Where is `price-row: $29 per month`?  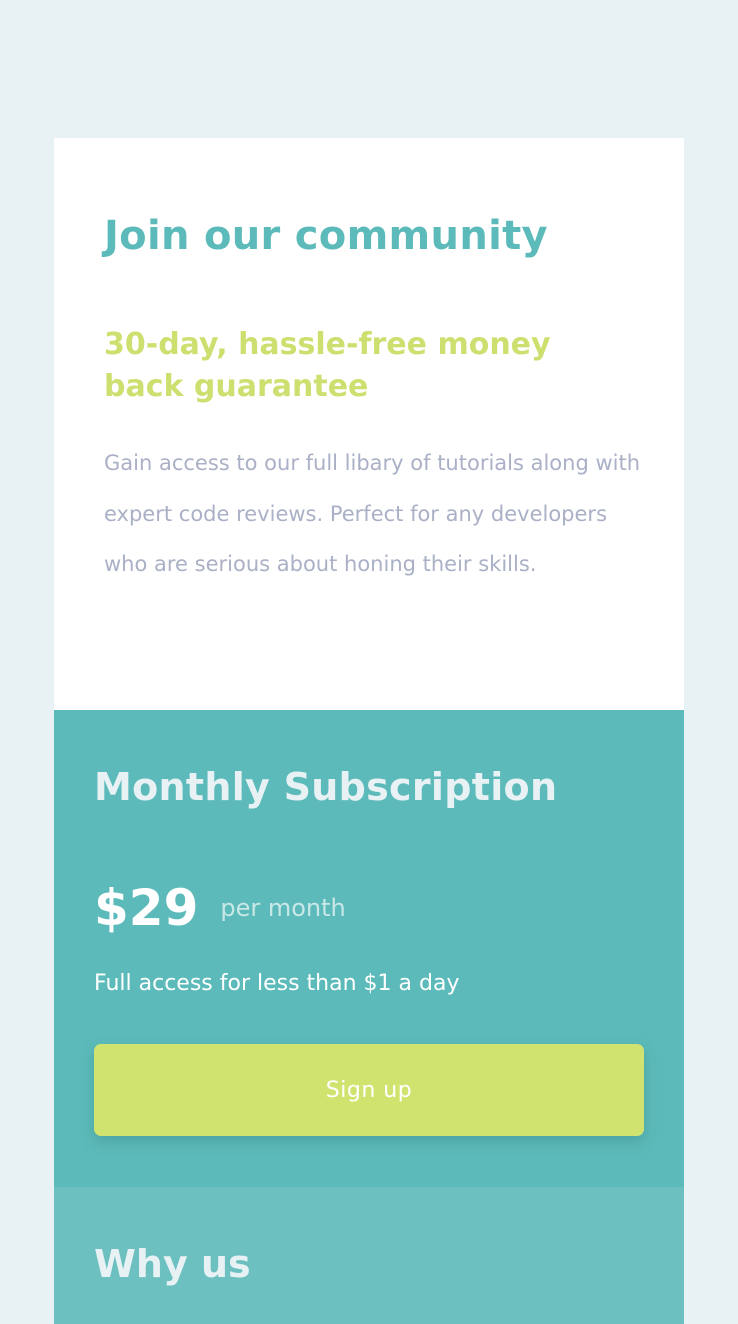
price-row: $29 per month is located at coordinates (220, 908).